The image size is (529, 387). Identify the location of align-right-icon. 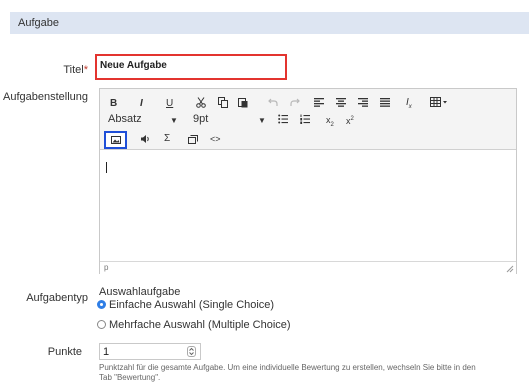
(363, 104).